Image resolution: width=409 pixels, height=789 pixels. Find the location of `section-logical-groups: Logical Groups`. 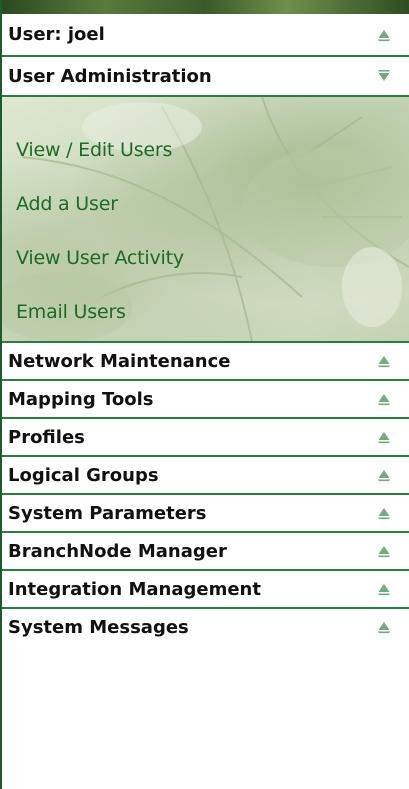

section-logical-groups: Logical Groups is located at coordinates (205, 474).